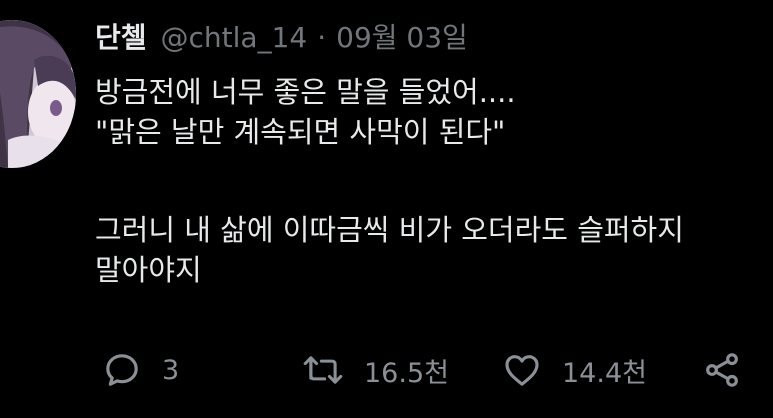 The width and height of the screenshot is (773, 418). I want to click on tweet-header: 단첼 @chtla_14 · 09월 03일, so click(281, 38).